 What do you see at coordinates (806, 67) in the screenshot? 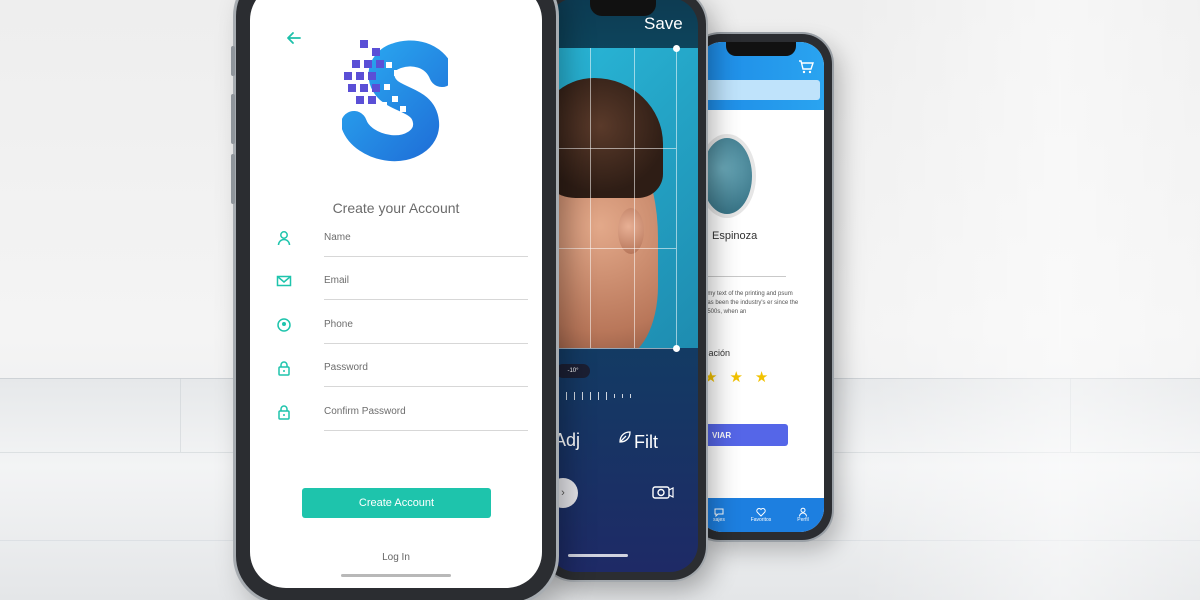
I see `cart-icon` at bounding box center [806, 67].